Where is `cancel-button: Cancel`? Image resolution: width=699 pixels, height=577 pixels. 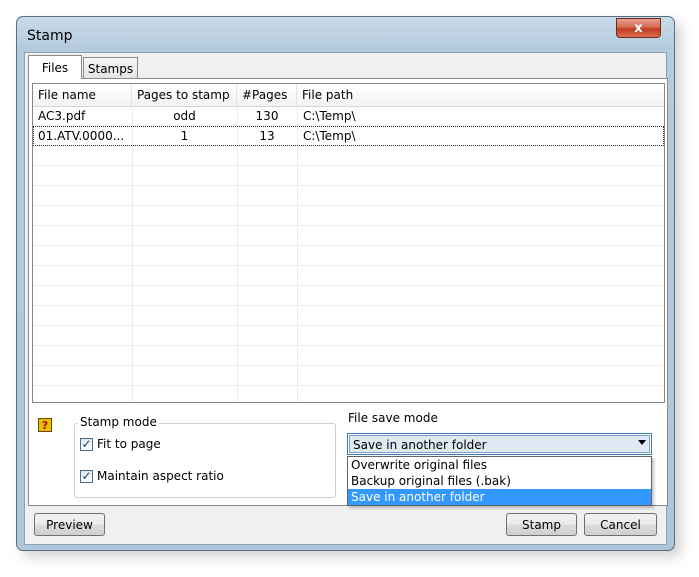
cancel-button: Cancel is located at coordinates (620, 524).